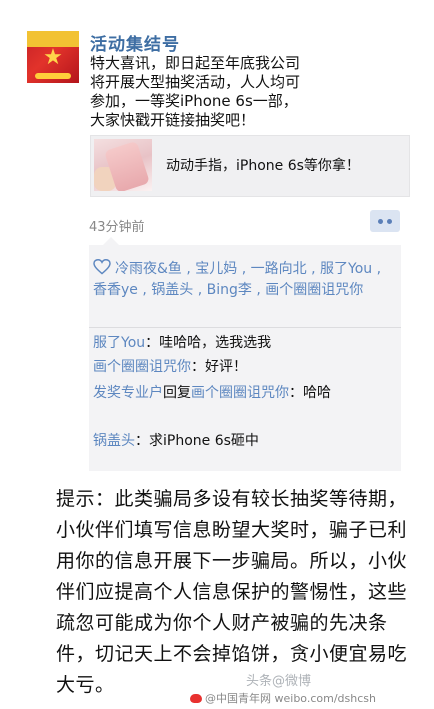  What do you see at coordinates (385, 221) in the screenshot?
I see `more-dots-icon` at bounding box center [385, 221].